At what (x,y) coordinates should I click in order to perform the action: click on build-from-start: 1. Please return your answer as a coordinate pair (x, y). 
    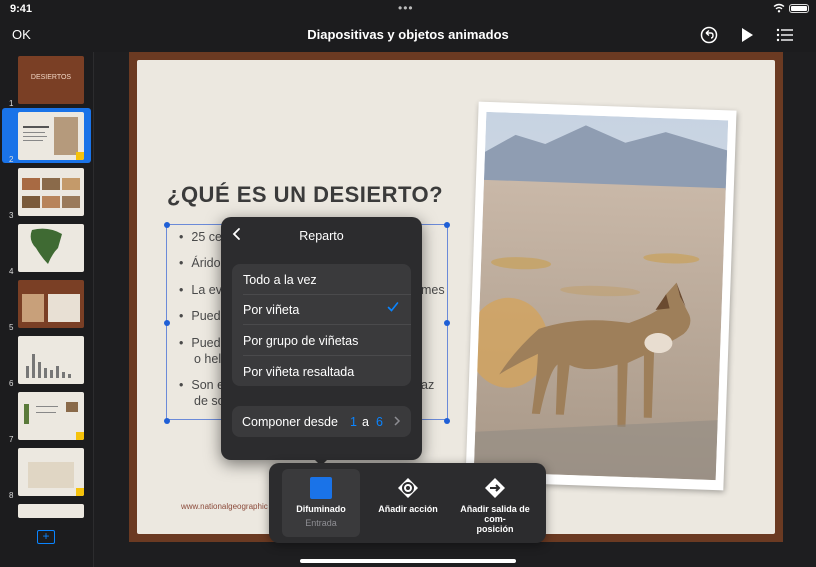
    Looking at the image, I should click on (353, 422).